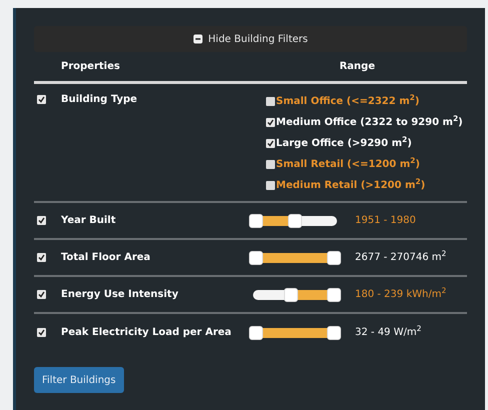  Describe the element at coordinates (146, 333) in the screenshot. I see `property-name: Peak Electricity Load per Area` at that location.